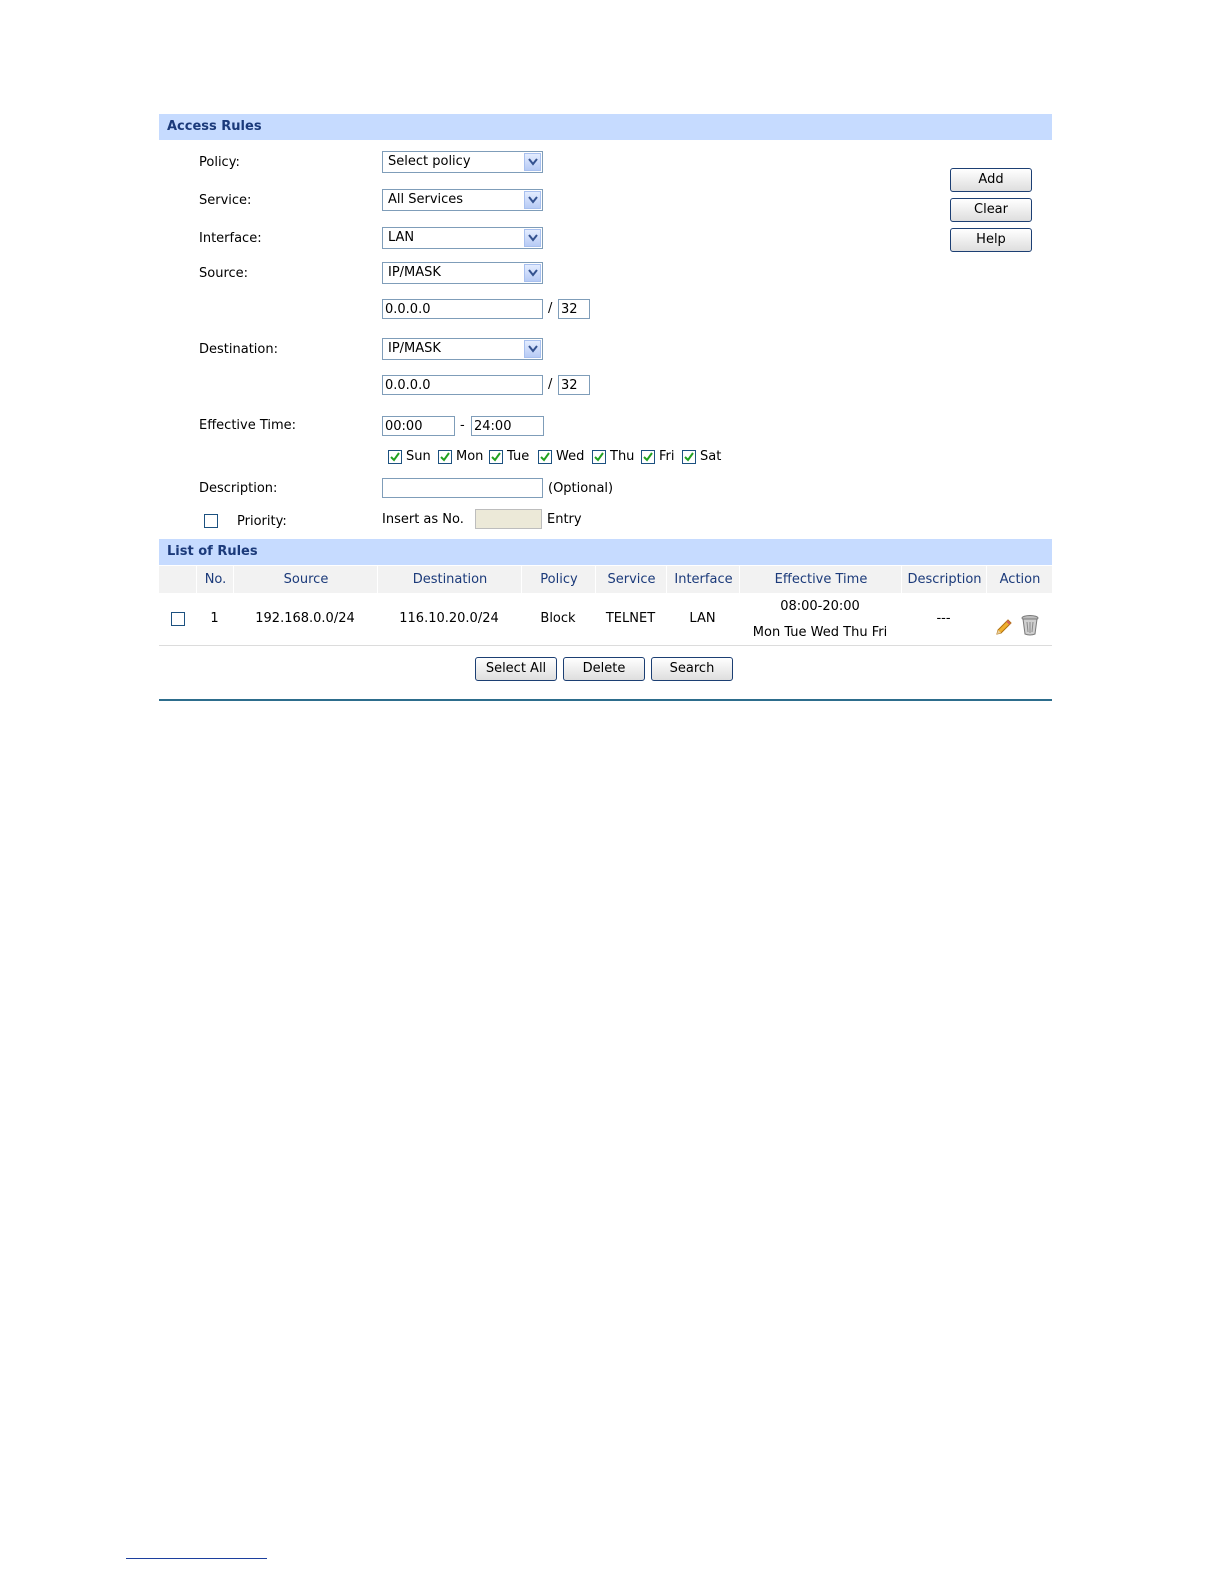  What do you see at coordinates (219, 162) in the screenshot?
I see `policy-label: Policy:` at bounding box center [219, 162].